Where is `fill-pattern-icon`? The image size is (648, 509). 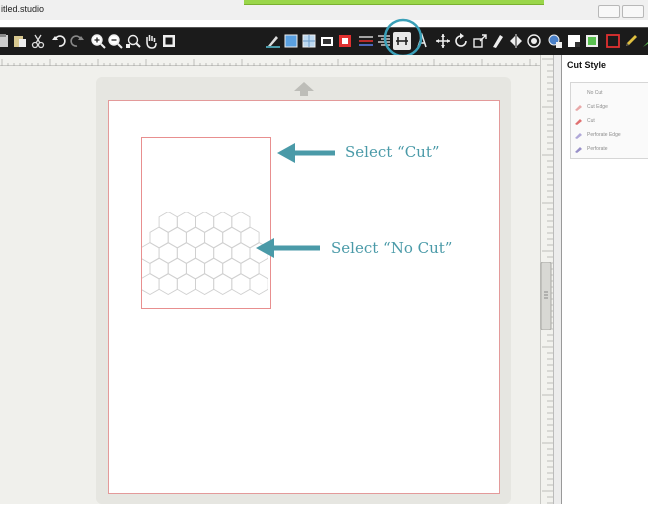
fill-pattern-icon is located at coordinates (309, 41).